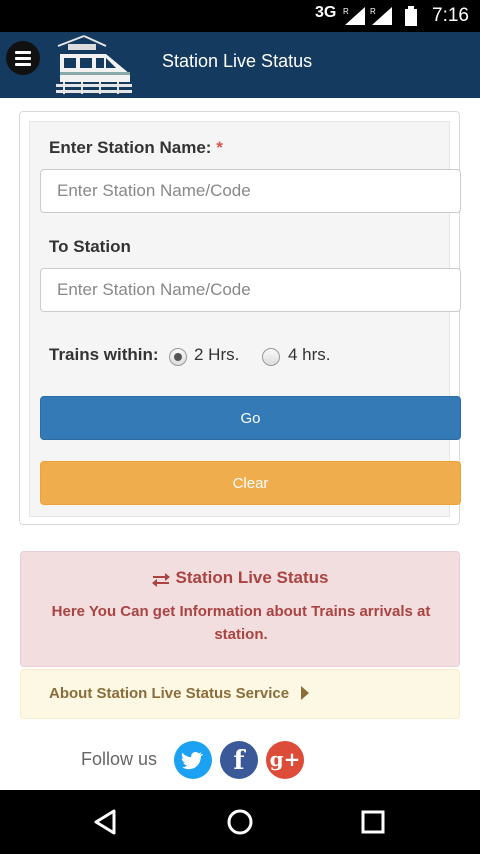 Image resolution: width=480 pixels, height=854 pixels. I want to click on station-name-input, so click(250, 191).